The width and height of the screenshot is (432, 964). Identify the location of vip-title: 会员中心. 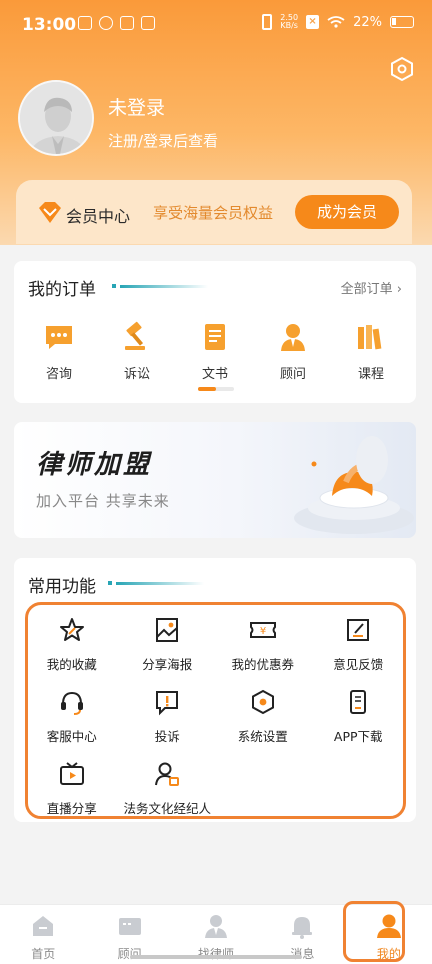
(98, 216).